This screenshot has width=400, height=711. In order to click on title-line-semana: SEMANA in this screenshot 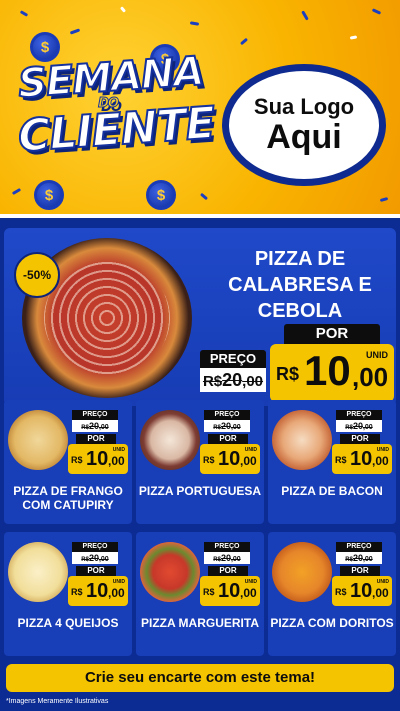, I will do `click(111, 77)`.